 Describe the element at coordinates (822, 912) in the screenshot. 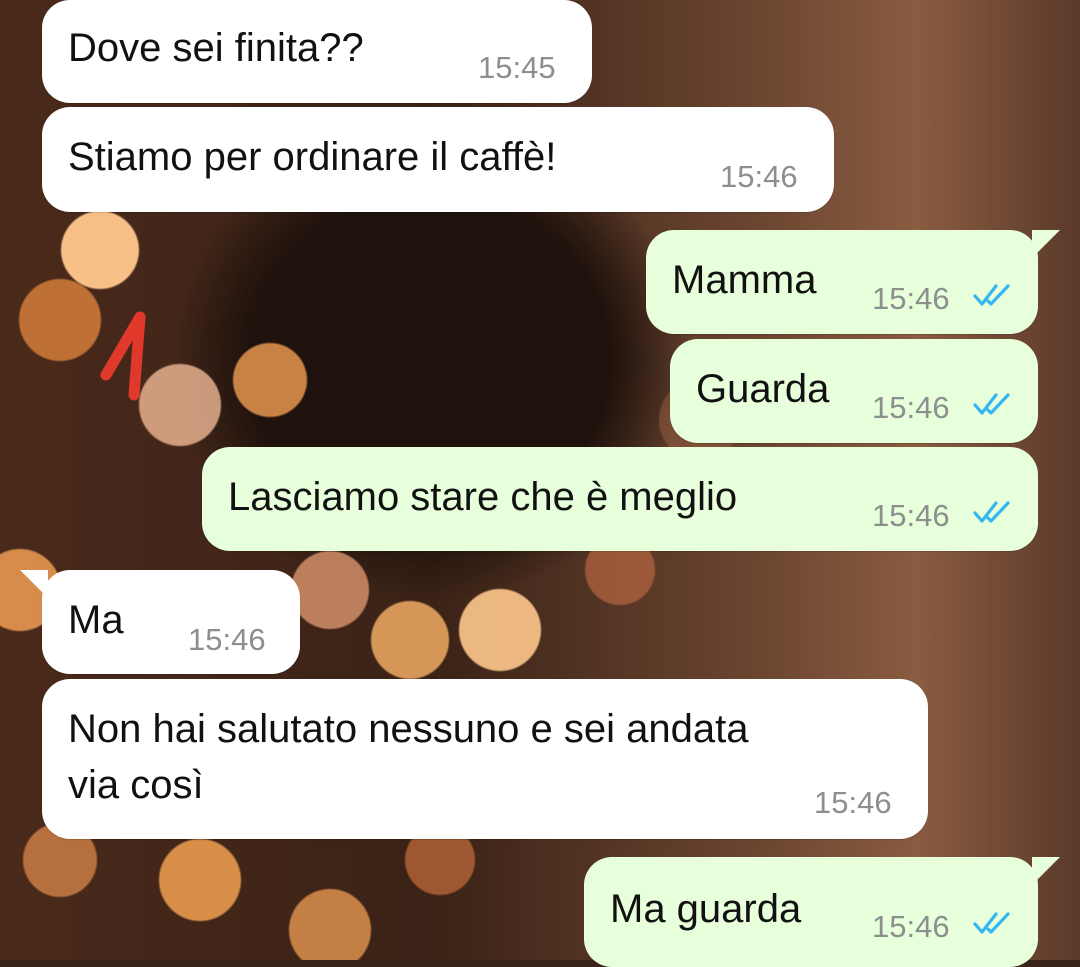

I see `message-bubble-outgoing: Ma guarda 15:46` at that location.